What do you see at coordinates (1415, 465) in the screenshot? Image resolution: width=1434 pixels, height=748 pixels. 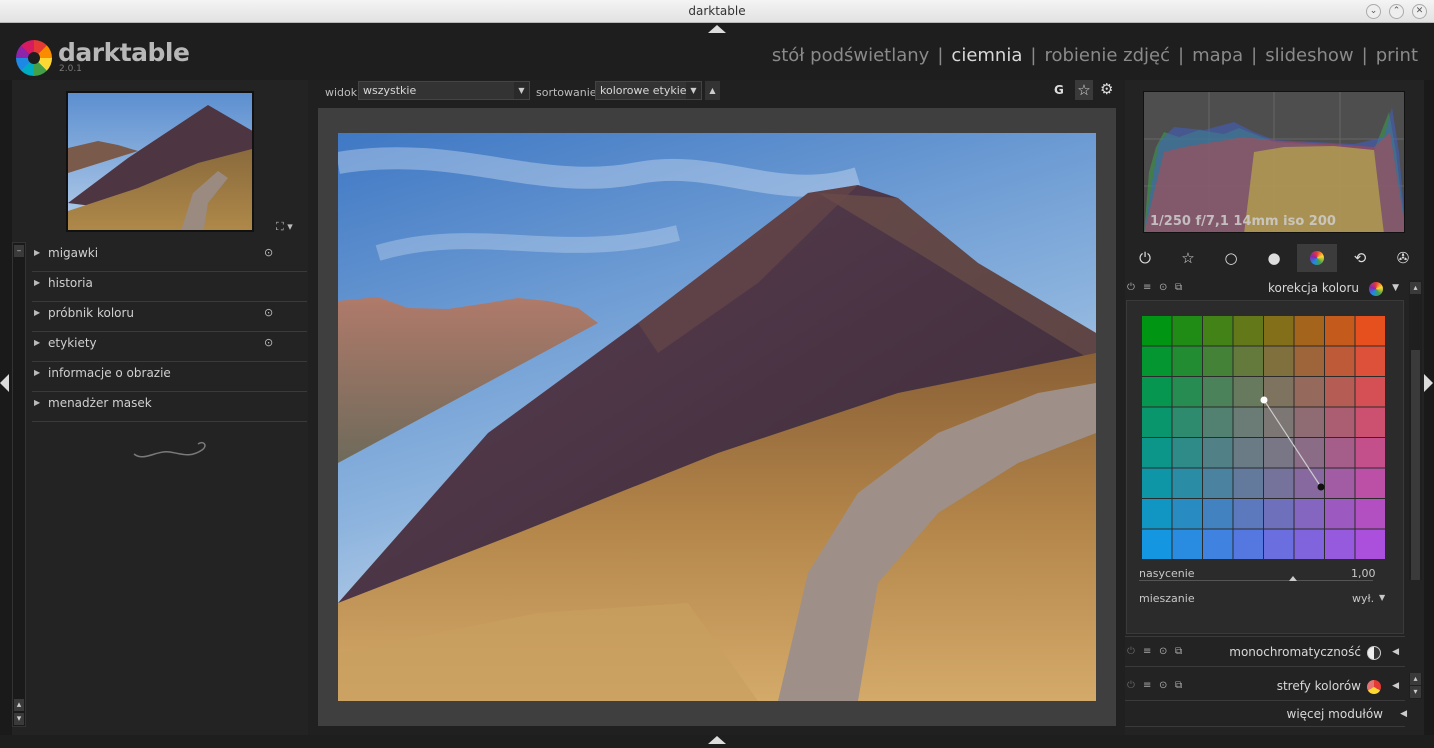 I see `scrollbar-thumb` at bounding box center [1415, 465].